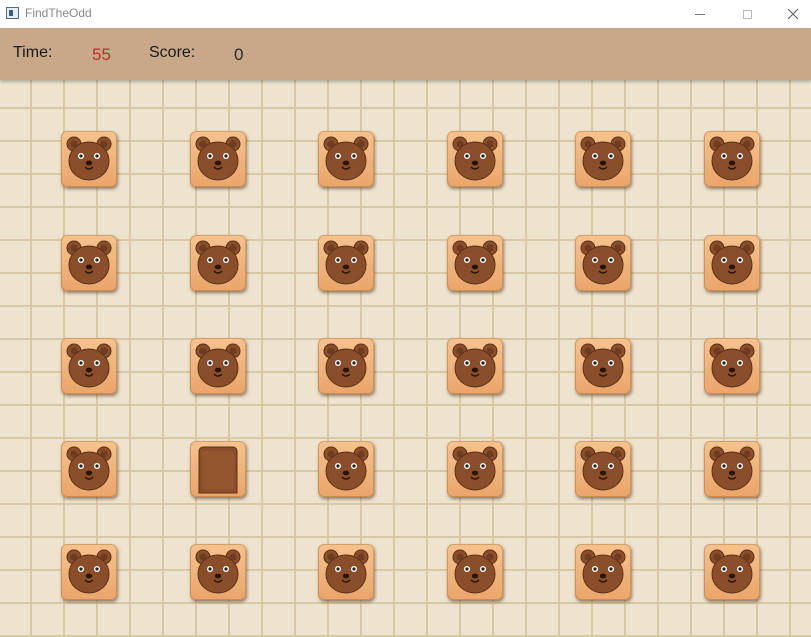  I want to click on minimize-button, so click(700, 14).